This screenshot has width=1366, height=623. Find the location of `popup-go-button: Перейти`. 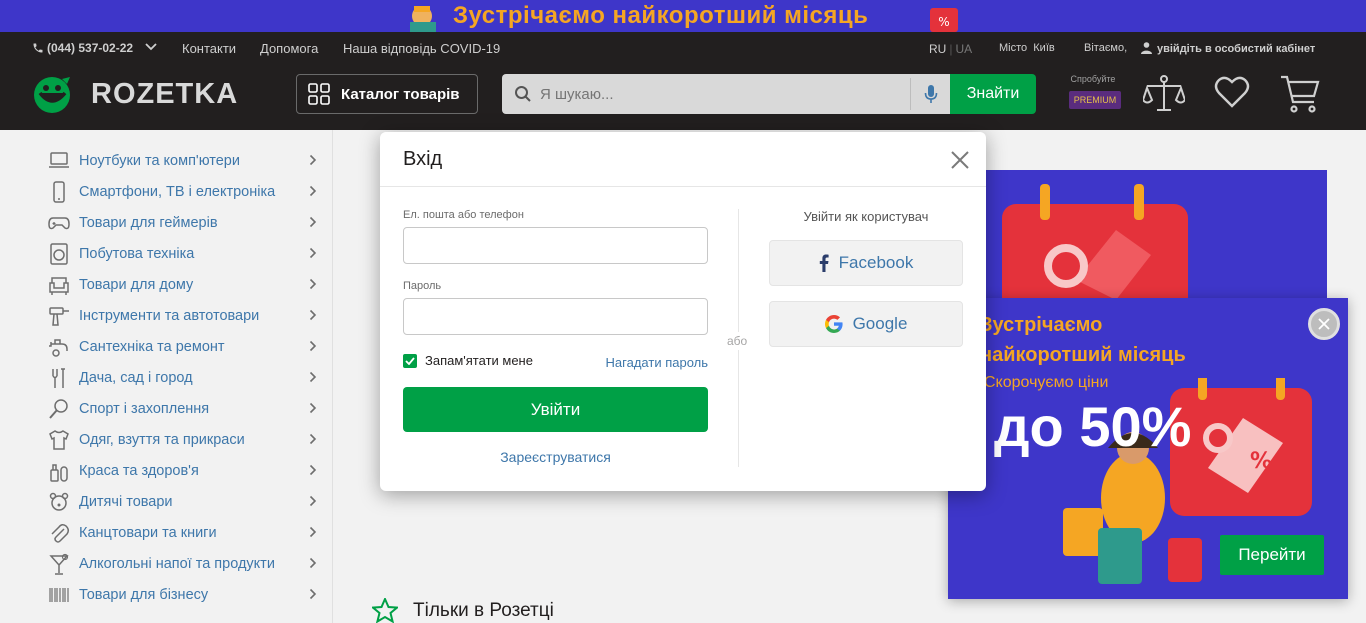

popup-go-button: Перейти is located at coordinates (1272, 555).